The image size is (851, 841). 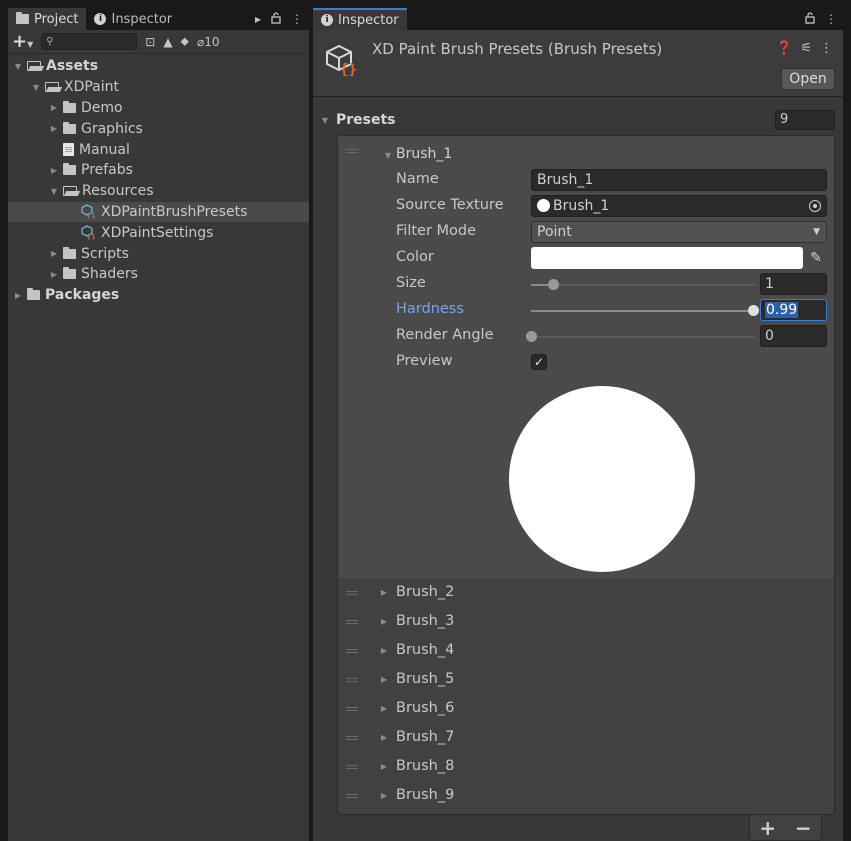 I want to click on search-input: ⚲, so click(x=89, y=41).